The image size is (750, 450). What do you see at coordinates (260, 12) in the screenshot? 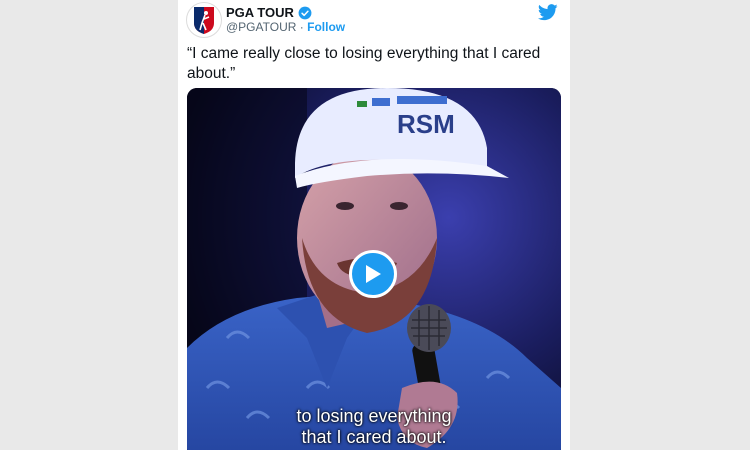
I see `account-name: PGA TOUR` at bounding box center [260, 12].